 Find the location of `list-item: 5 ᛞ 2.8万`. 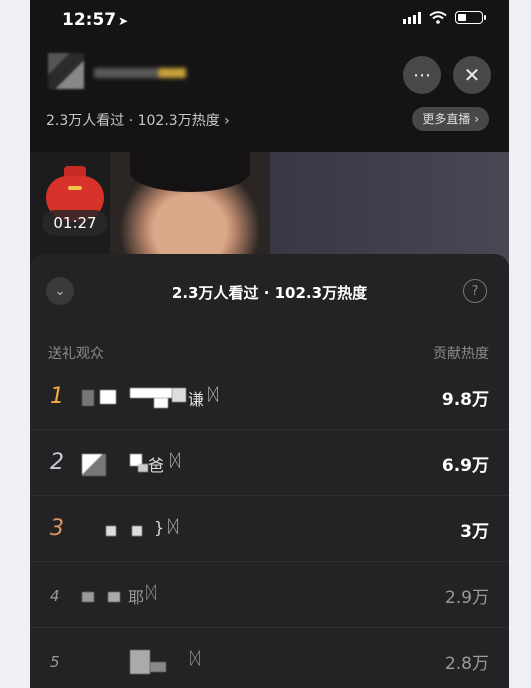

list-item: 5 ᛞ 2.8万 is located at coordinates (269, 658).